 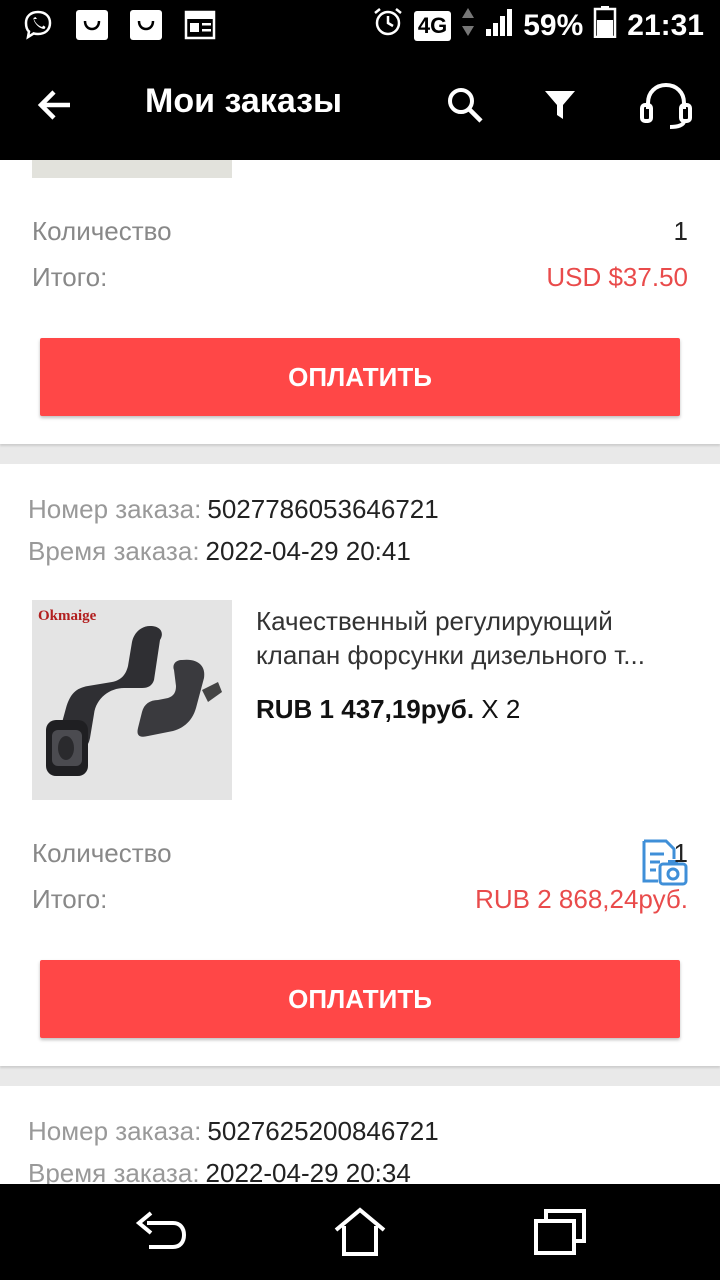 I want to click on news-icon, so click(x=200, y=25).